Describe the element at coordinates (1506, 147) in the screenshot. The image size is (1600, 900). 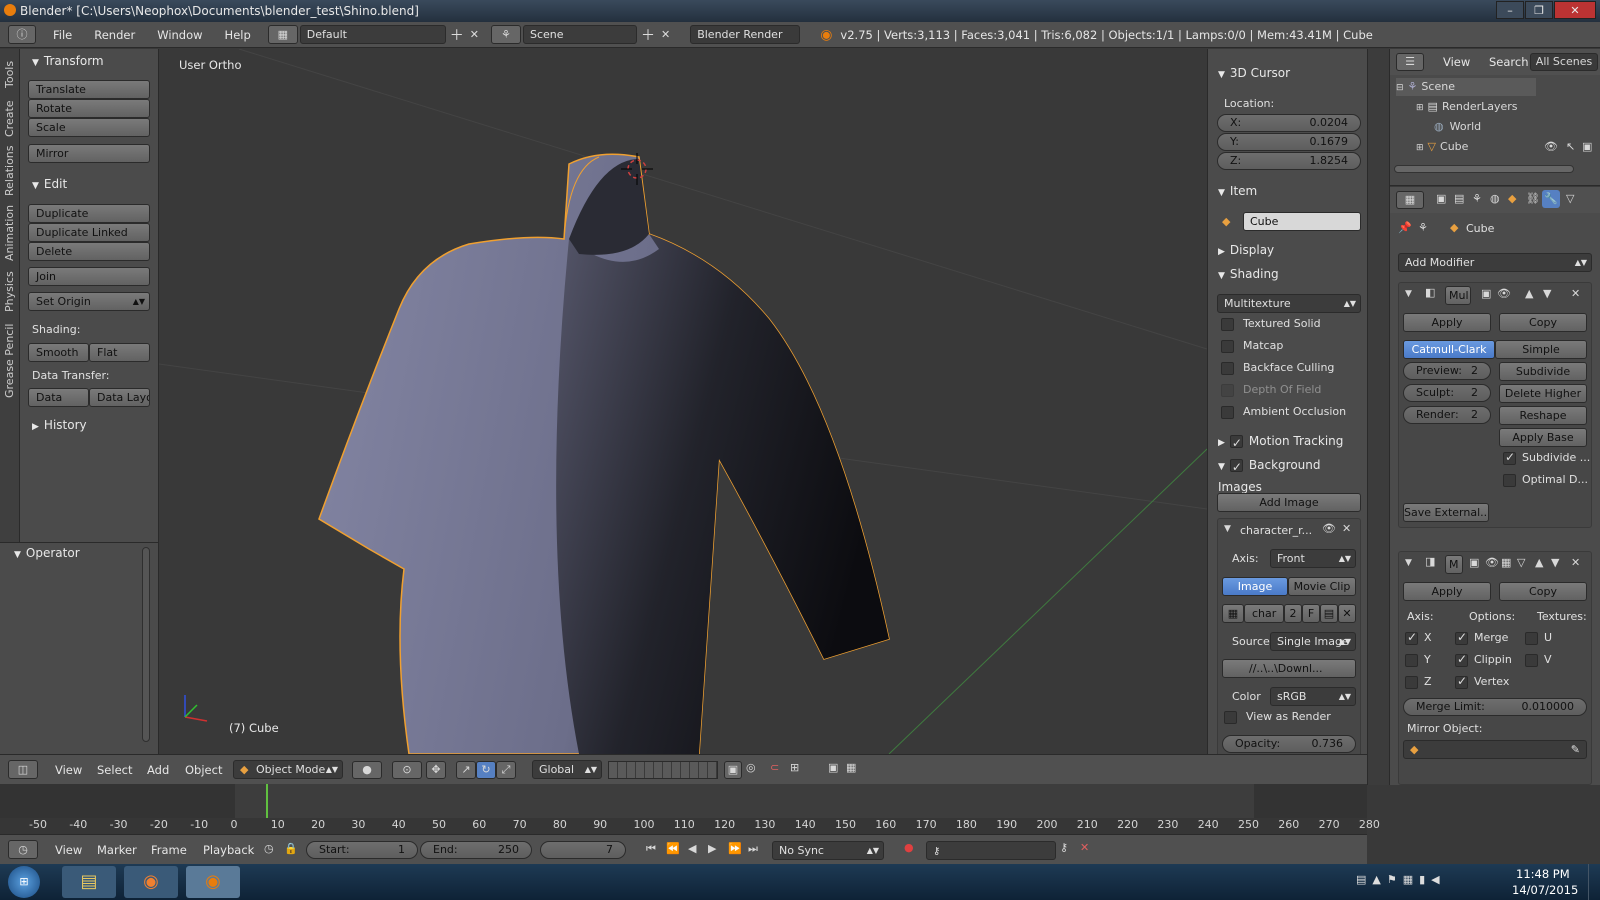
I see `outliner-item-cube: ⊞ ▽ Cube 👁 ↖ ▣` at that location.